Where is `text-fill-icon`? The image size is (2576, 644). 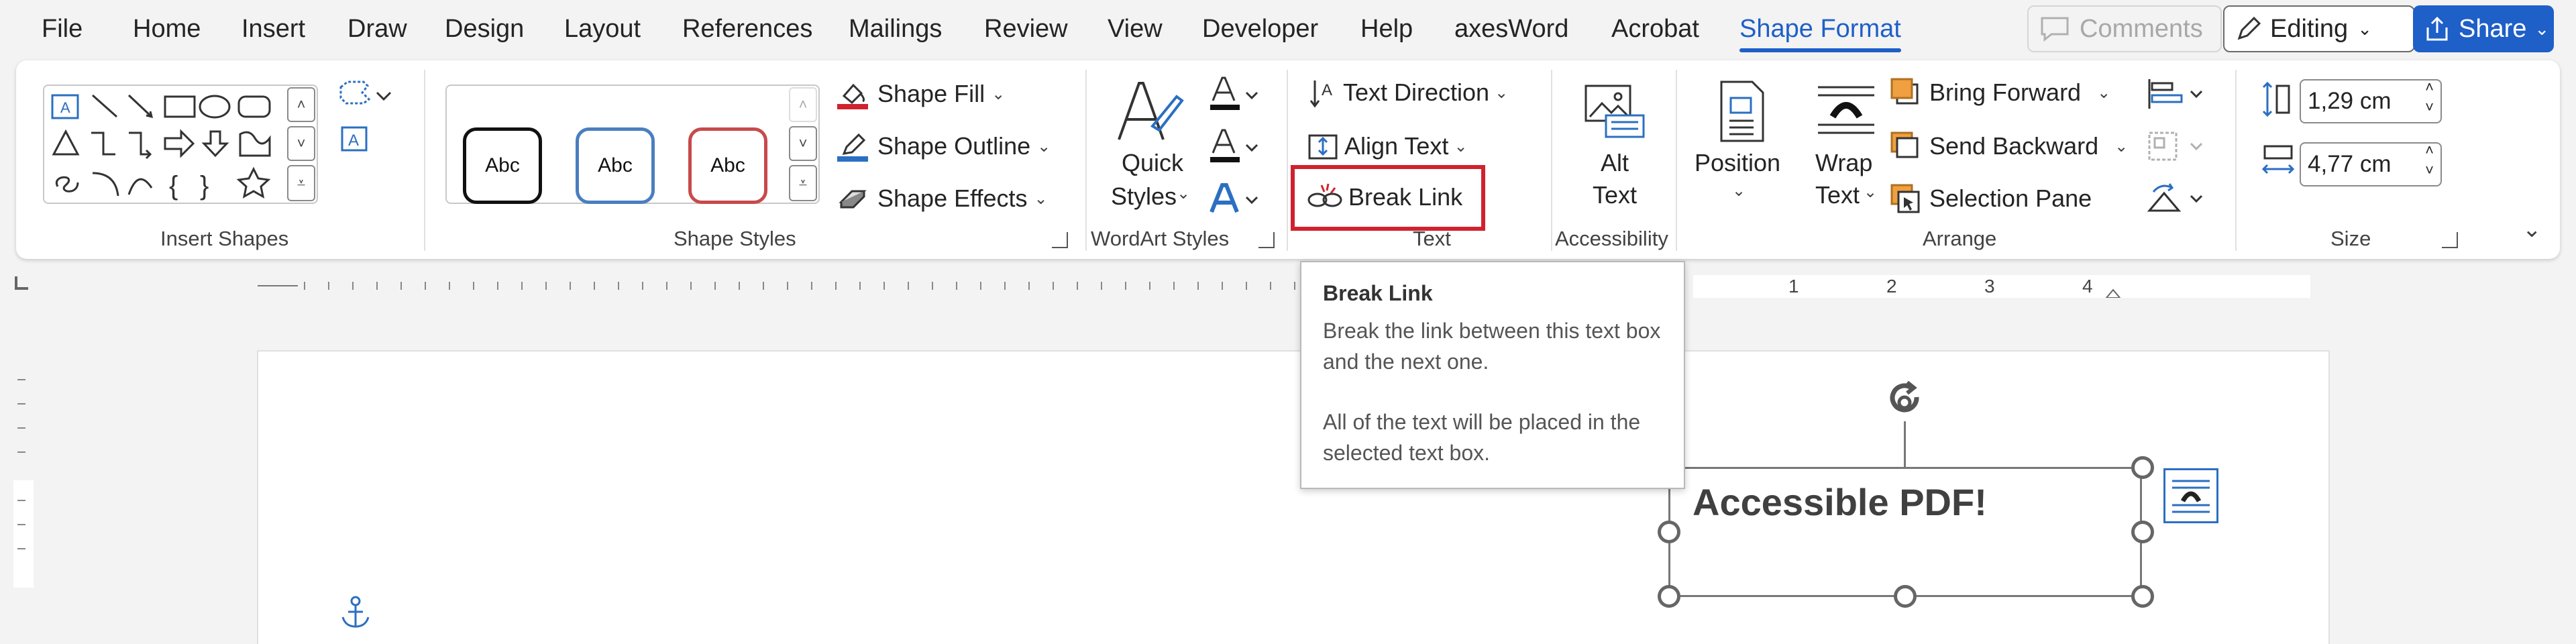
text-fill-icon is located at coordinates (1234, 93).